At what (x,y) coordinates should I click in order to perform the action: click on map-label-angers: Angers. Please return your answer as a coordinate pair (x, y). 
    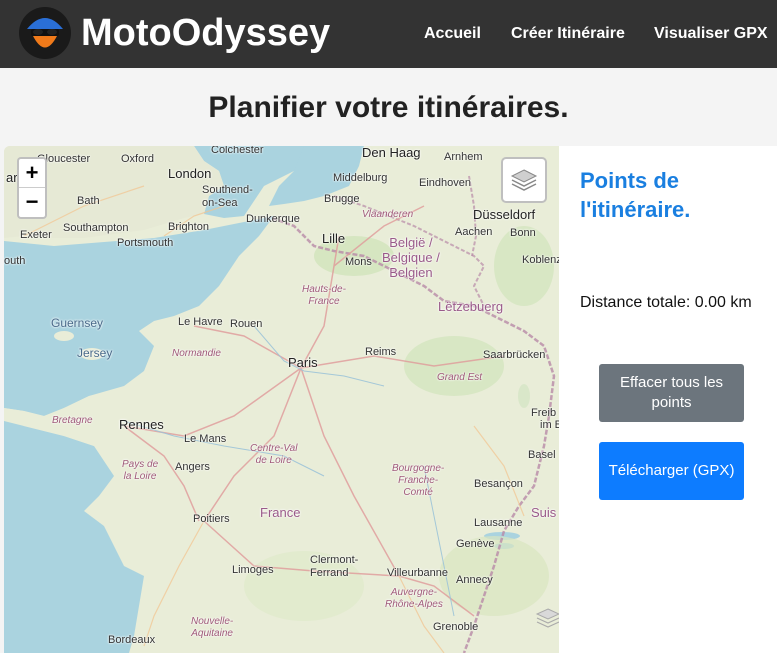
    Looking at the image, I should click on (192, 467).